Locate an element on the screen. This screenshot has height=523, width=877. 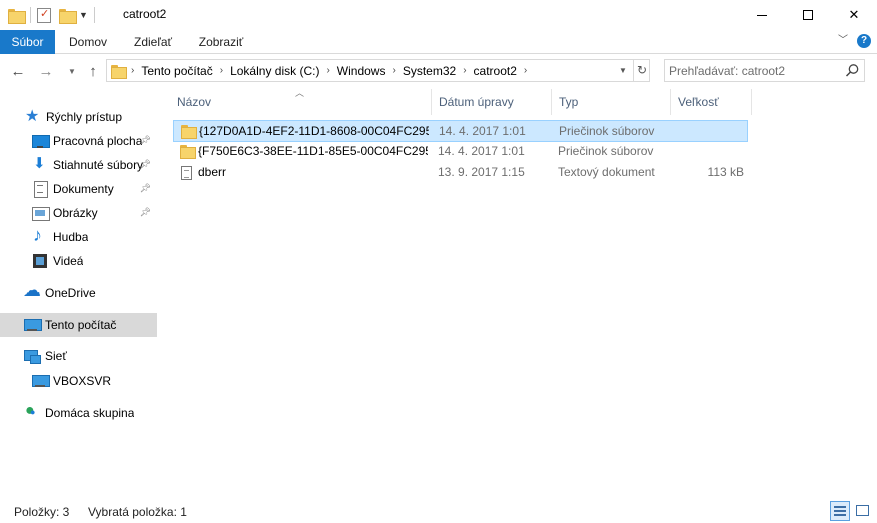
file-name: dberr is located at coordinates (212, 172).